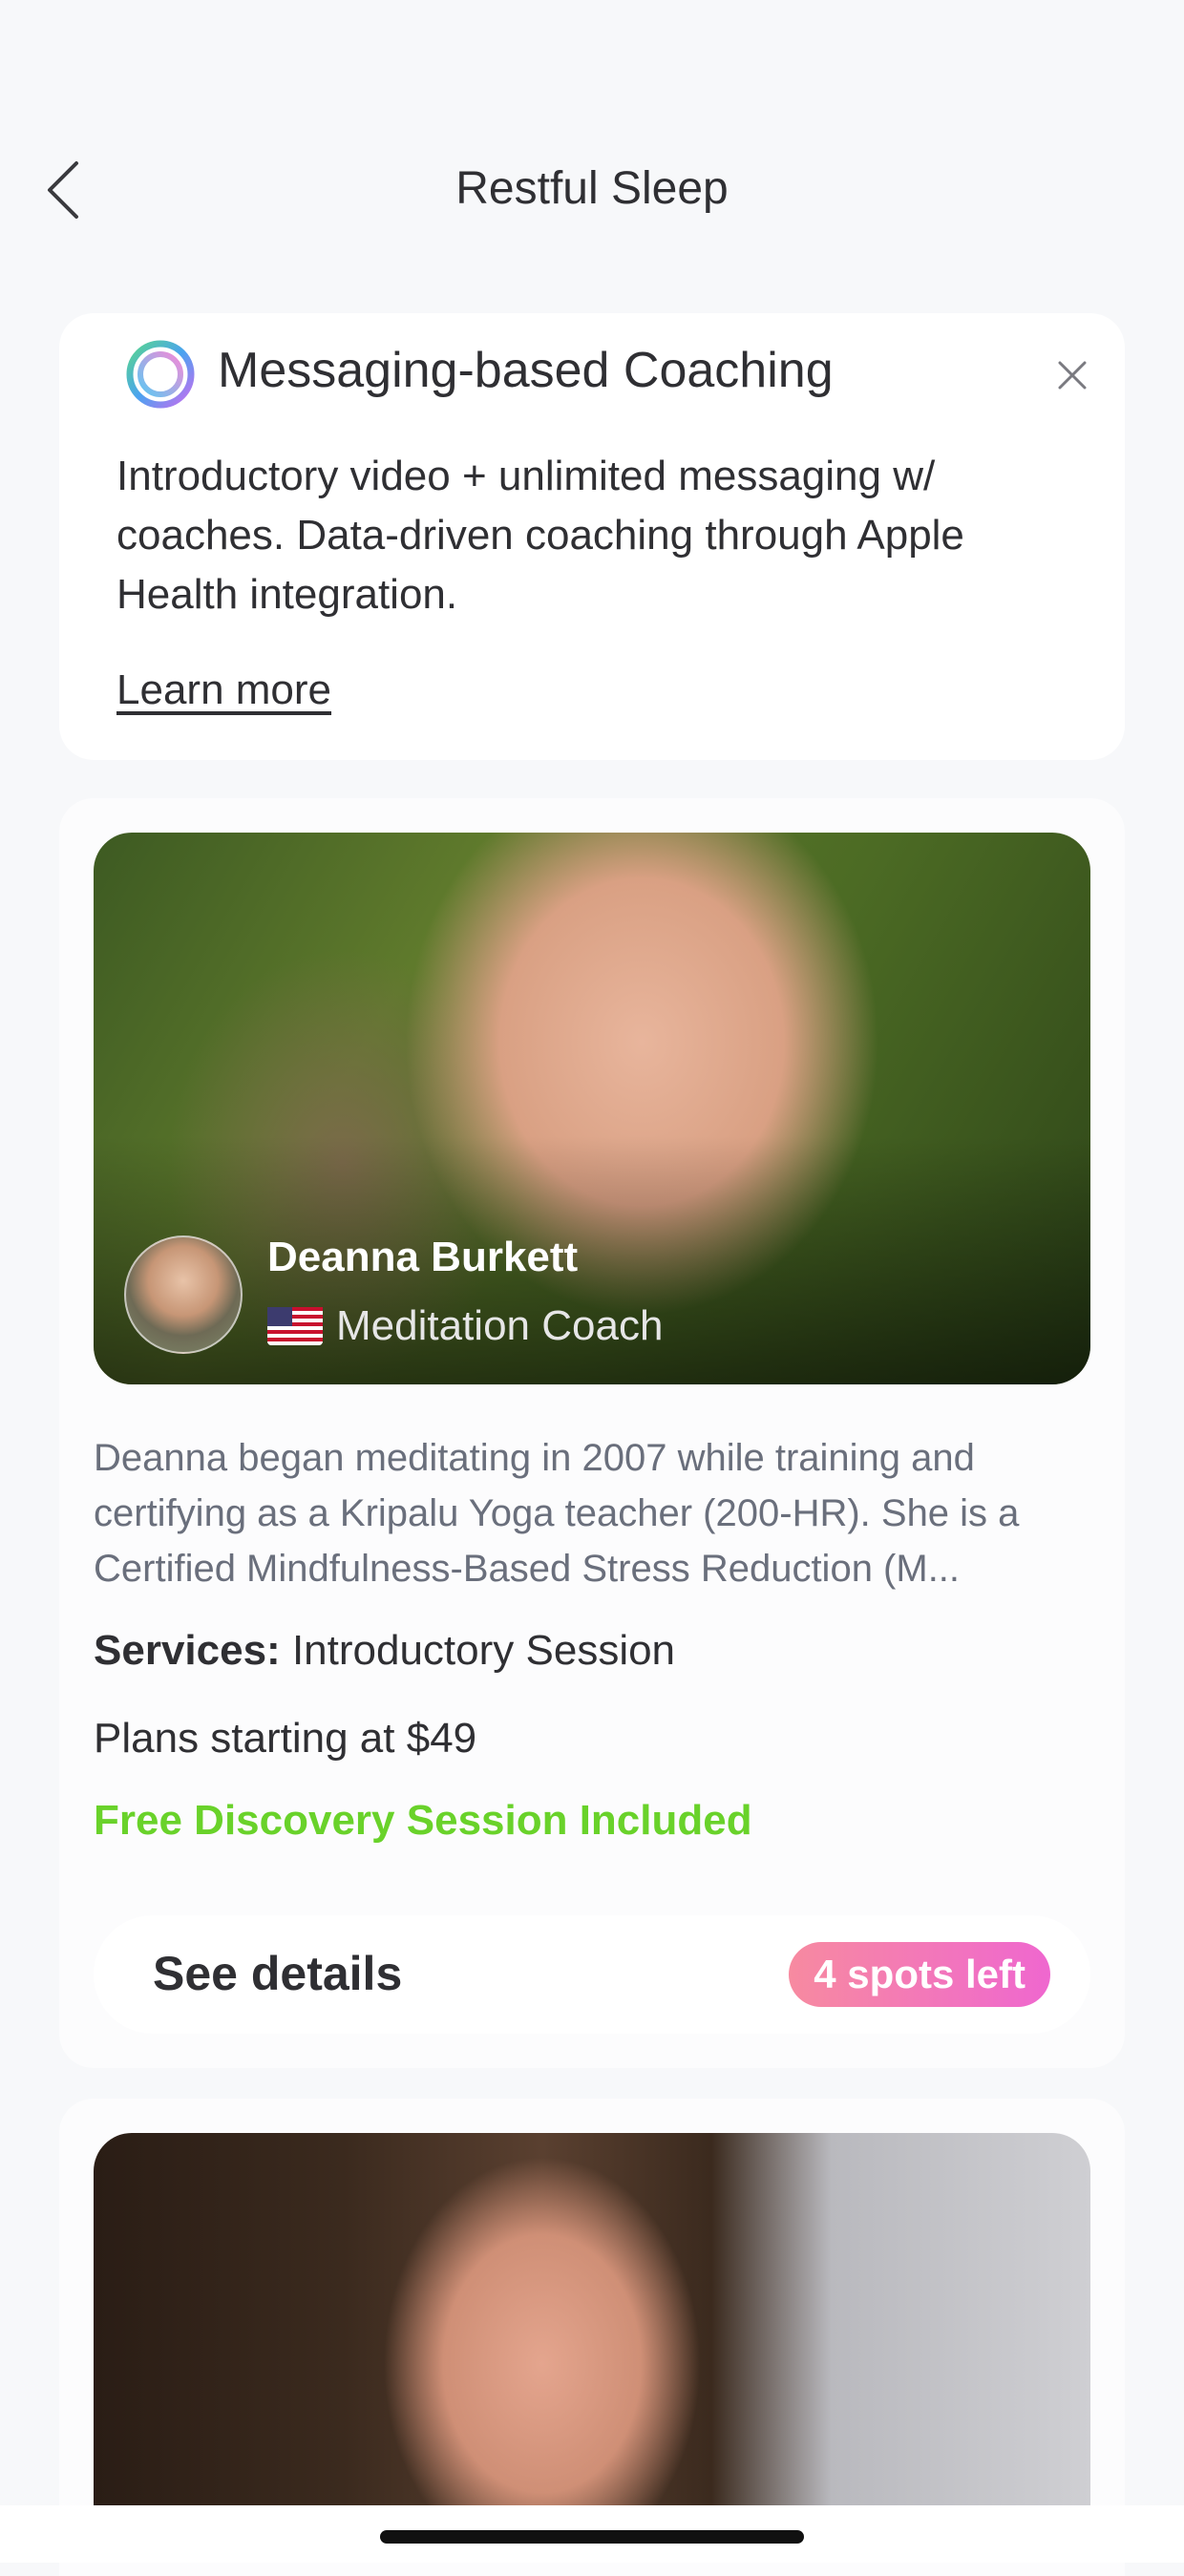 The width and height of the screenshot is (1184, 2576). What do you see at coordinates (295, 1326) in the screenshot?
I see `us-flag-icon` at bounding box center [295, 1326].